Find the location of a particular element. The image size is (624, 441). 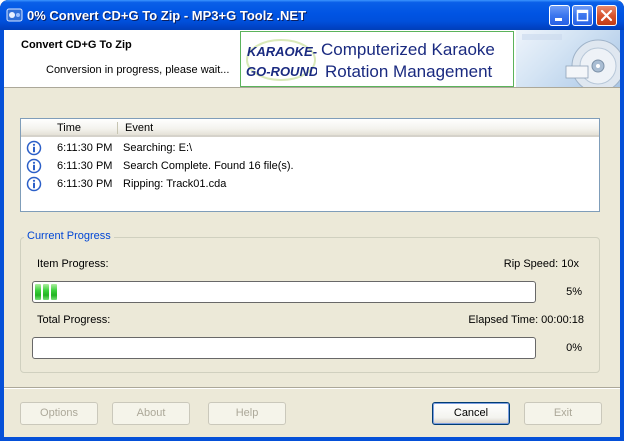

rip-speed-label: Rip Speed: 10x is located at coordinates (541, 264).